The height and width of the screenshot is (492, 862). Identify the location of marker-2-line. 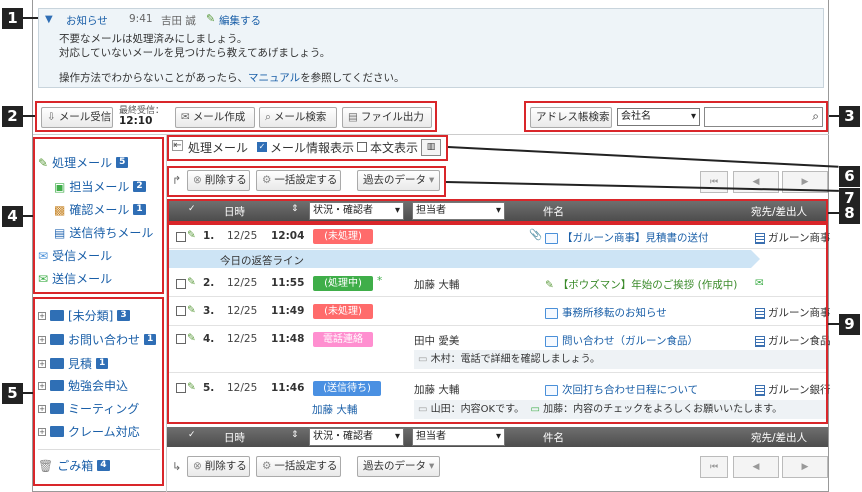
(29, 116).